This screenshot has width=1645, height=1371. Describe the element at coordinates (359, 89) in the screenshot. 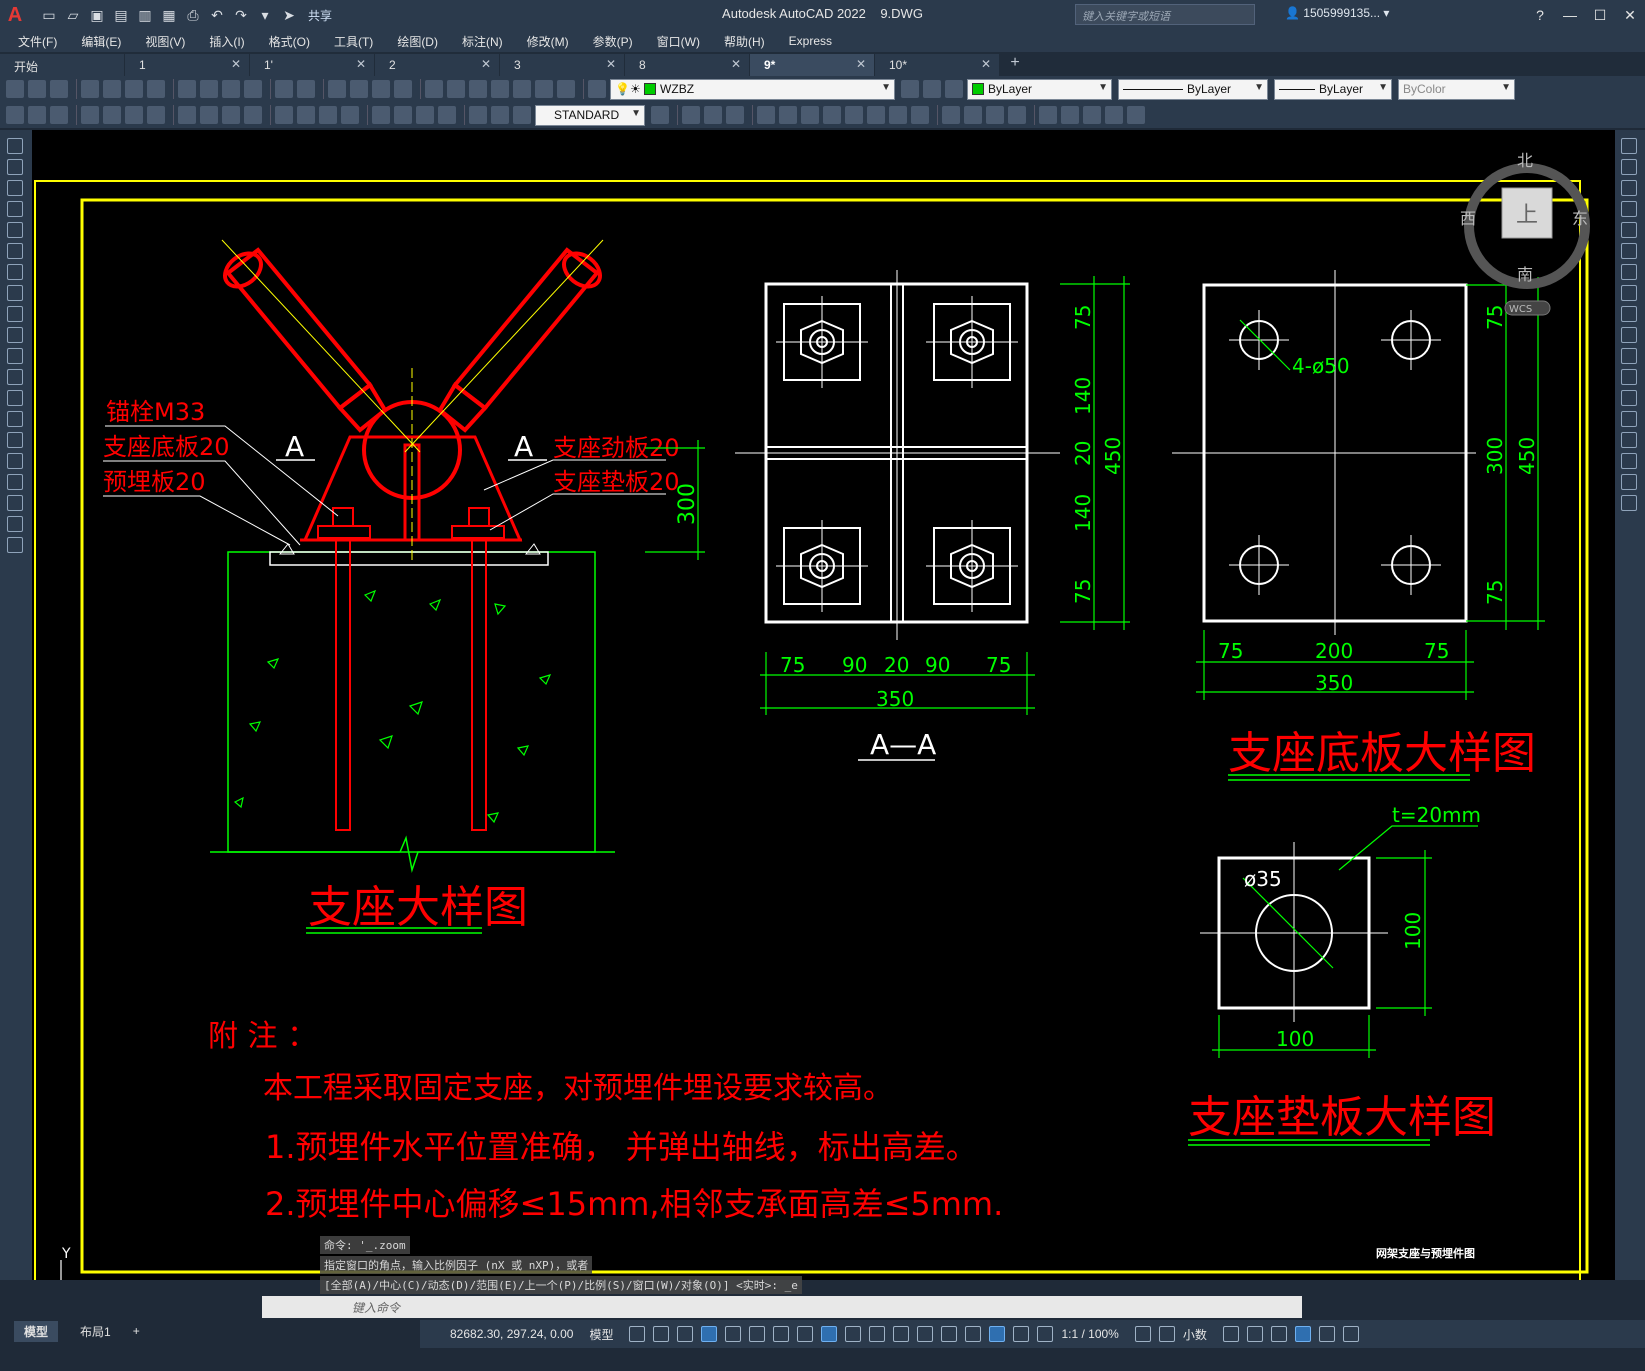

I see `zoom-realtime-icon` at that location.